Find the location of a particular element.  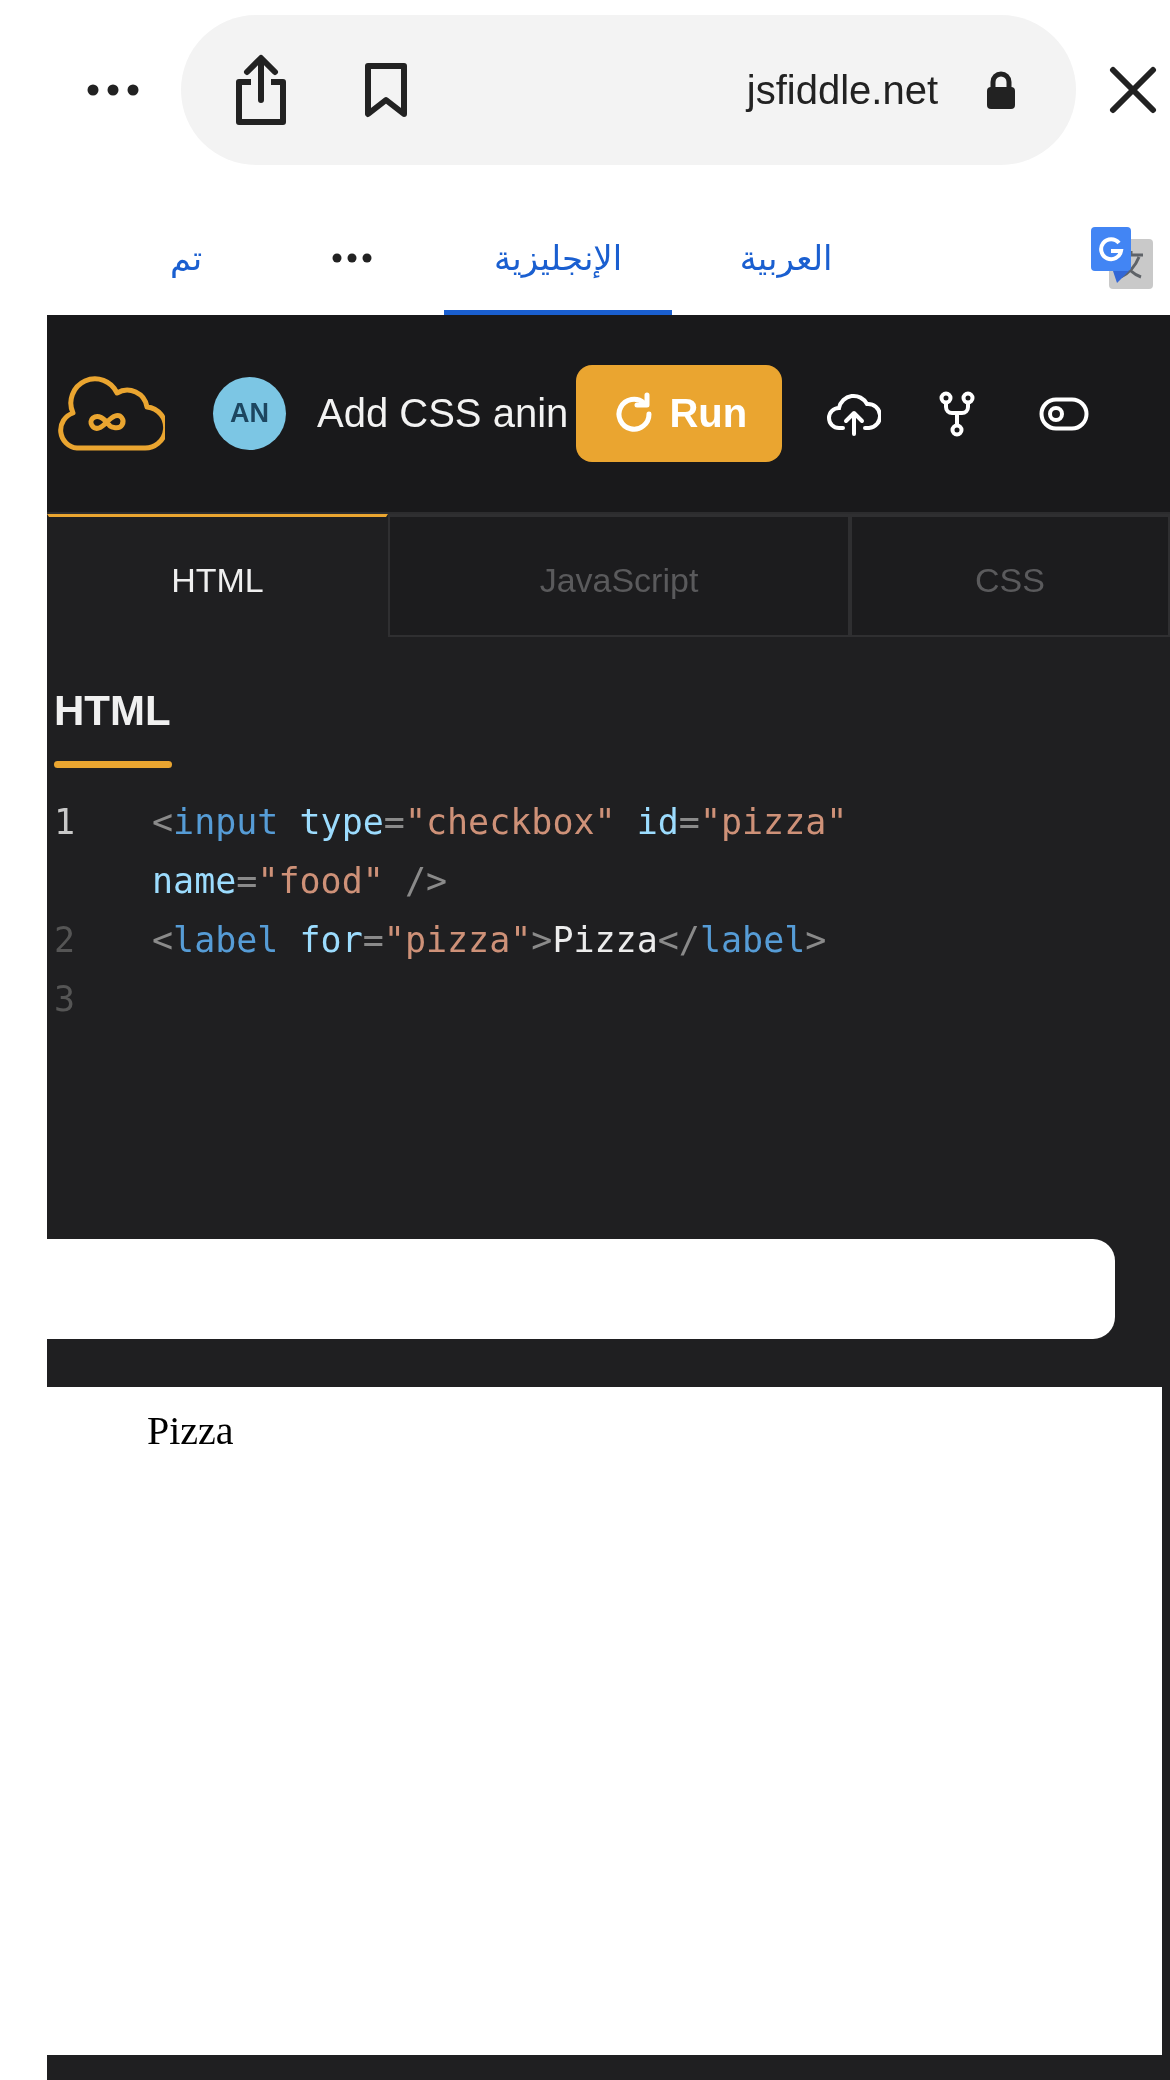

translate-icon is located at coordinates (1122, 257).